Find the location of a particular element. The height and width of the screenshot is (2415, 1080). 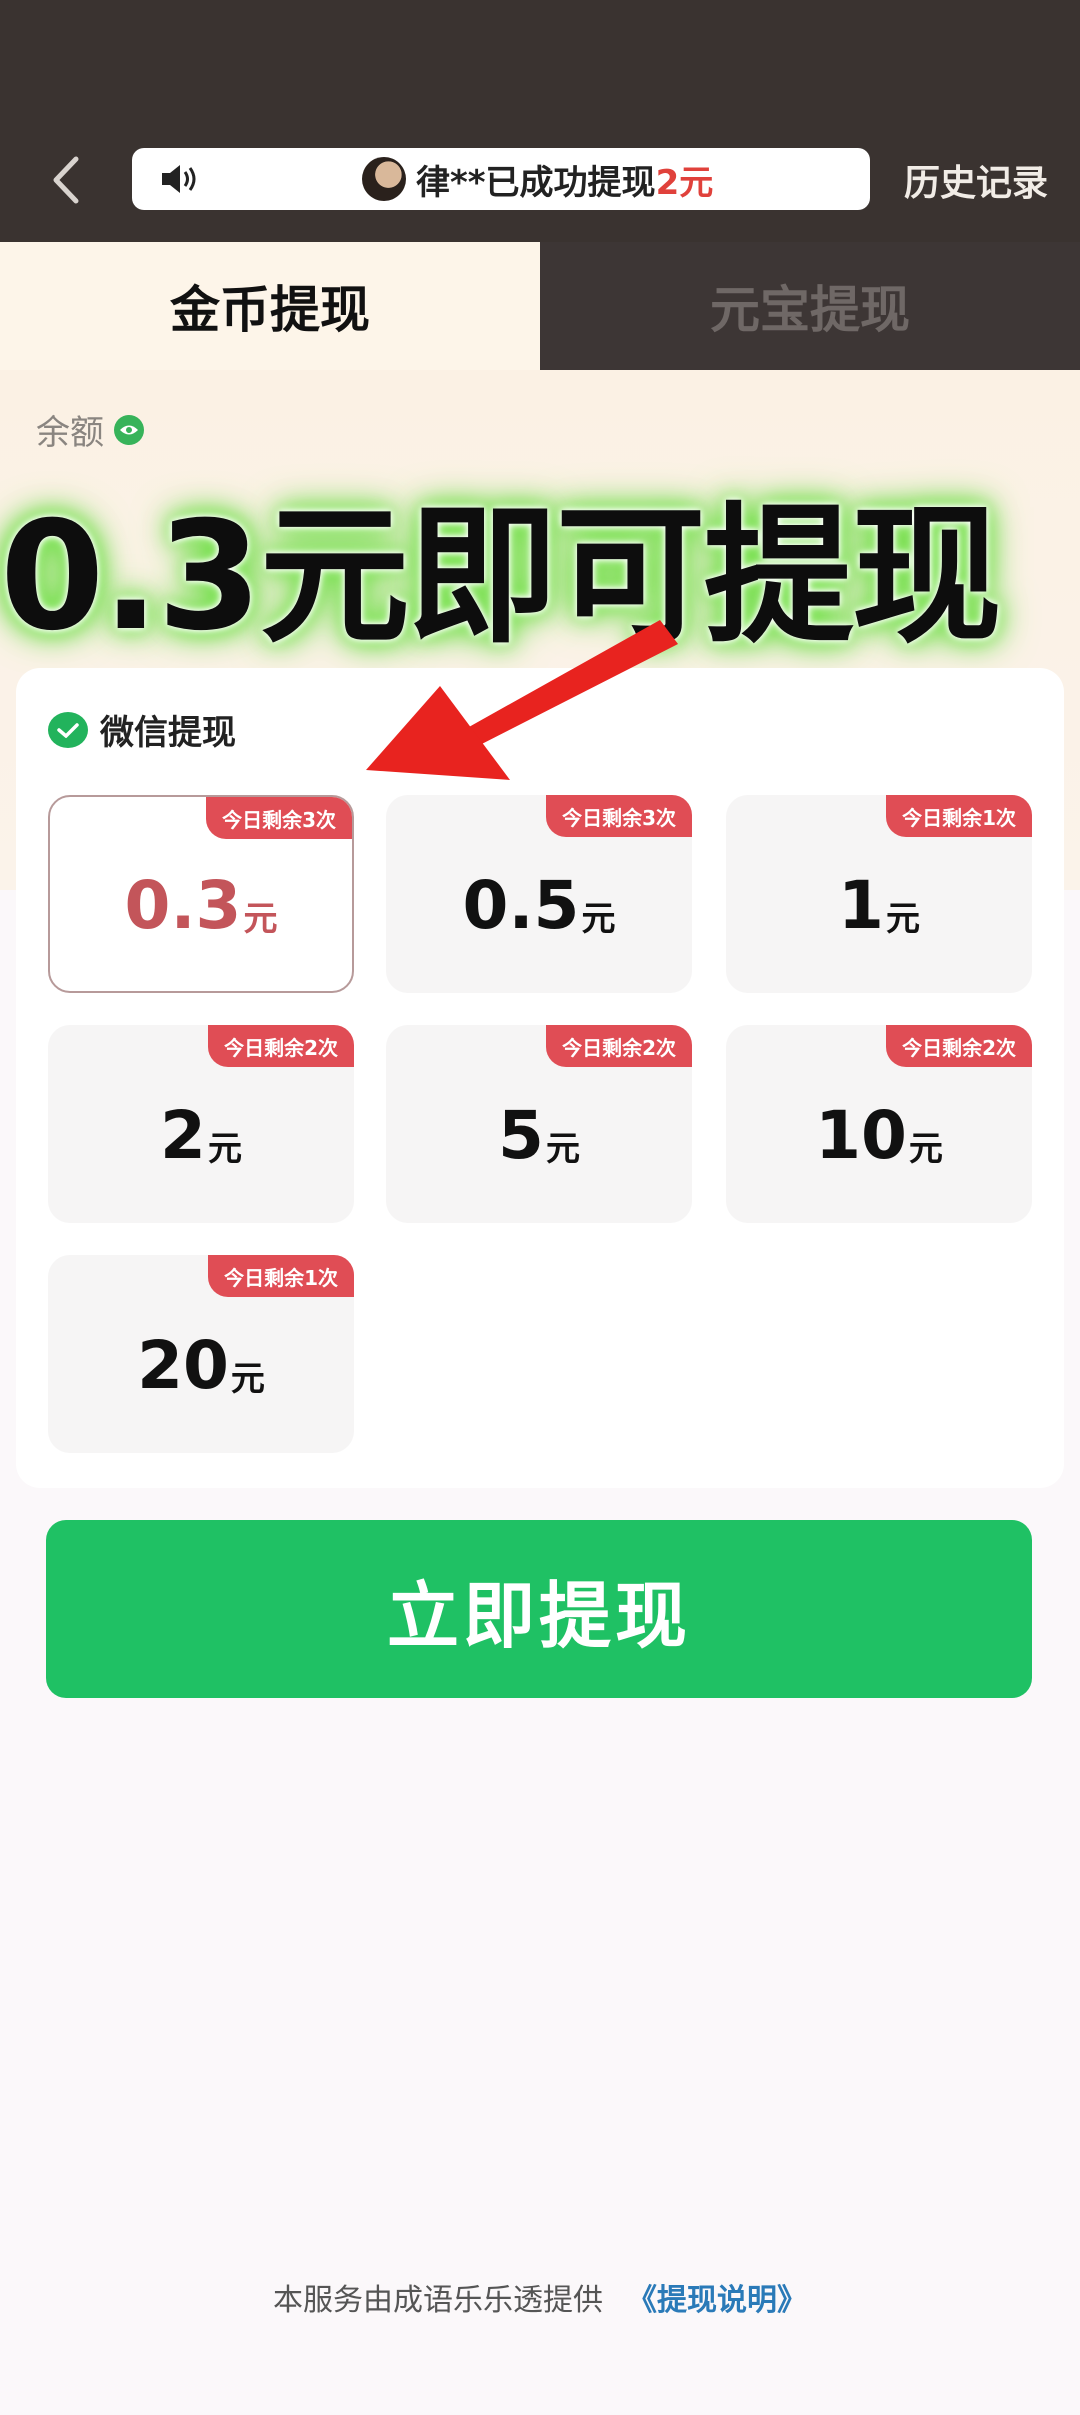

amount-option: 今日剩余2次 10 元 is located at coordinates (879, 1124).